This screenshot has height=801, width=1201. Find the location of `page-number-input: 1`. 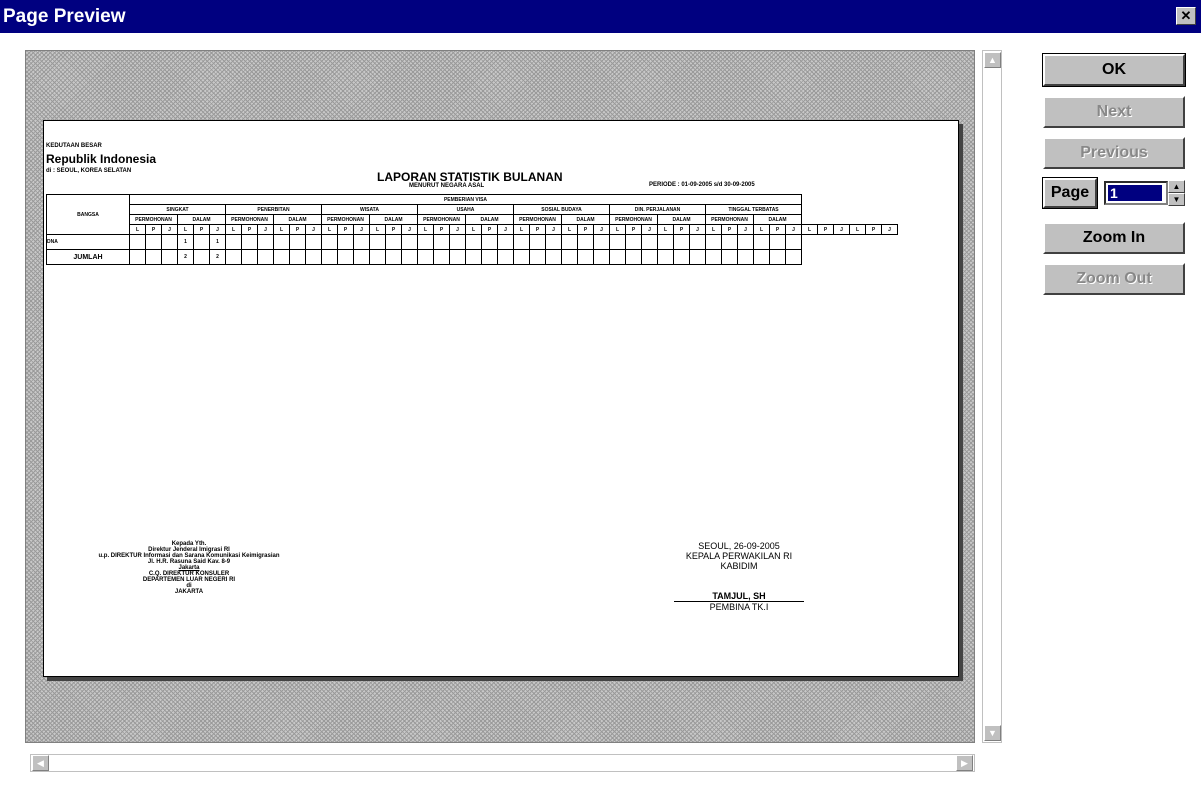

page-number-input: 1 is located at coordinates (1136, 193).